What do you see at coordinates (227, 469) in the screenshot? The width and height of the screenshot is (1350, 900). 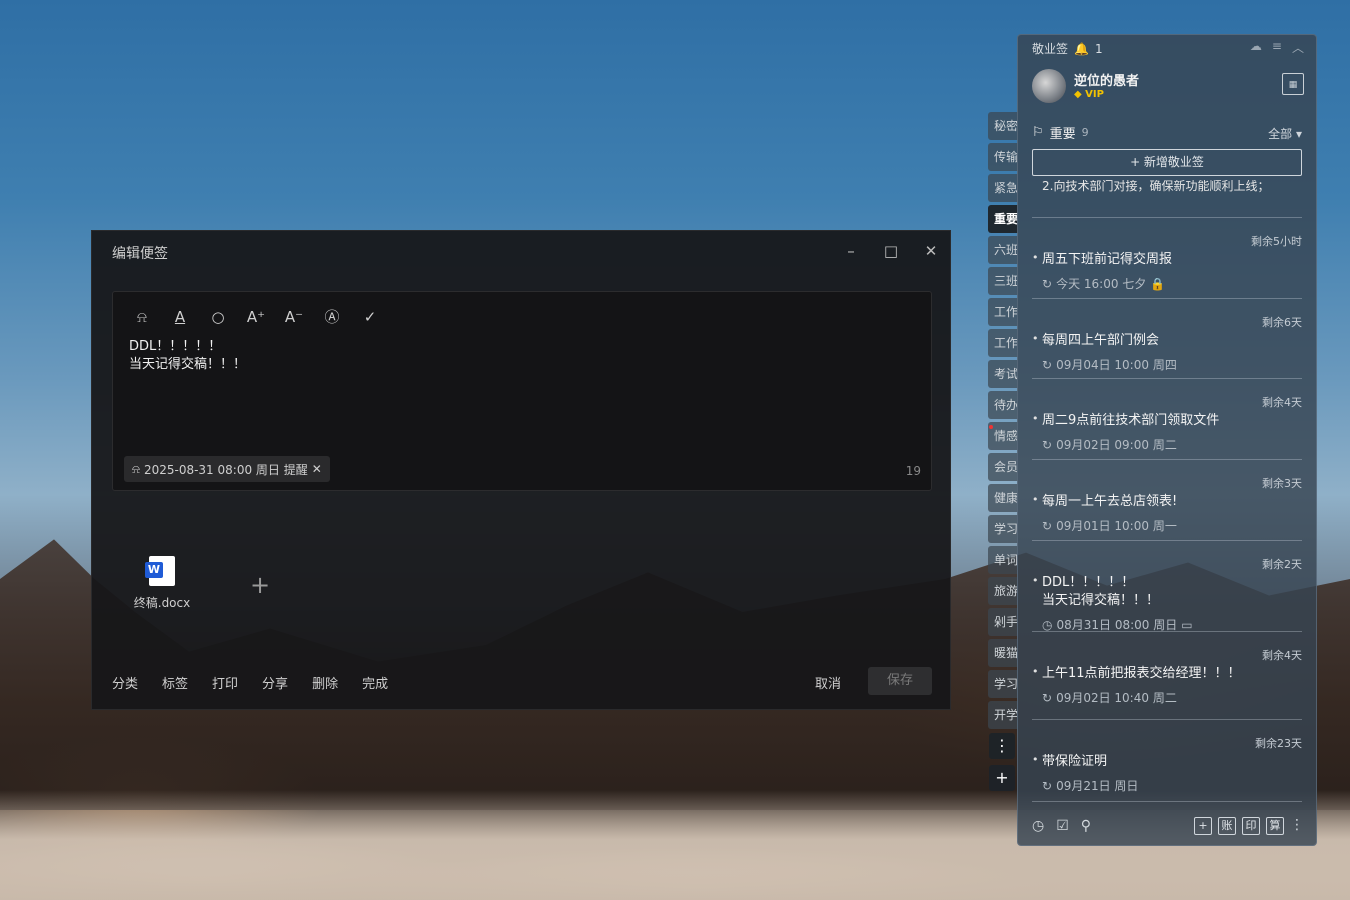 I see `reminder-chip: ⍾ 2025-08-31 08:00 周日 提醒 ✕` at bounding box center [227, 469].